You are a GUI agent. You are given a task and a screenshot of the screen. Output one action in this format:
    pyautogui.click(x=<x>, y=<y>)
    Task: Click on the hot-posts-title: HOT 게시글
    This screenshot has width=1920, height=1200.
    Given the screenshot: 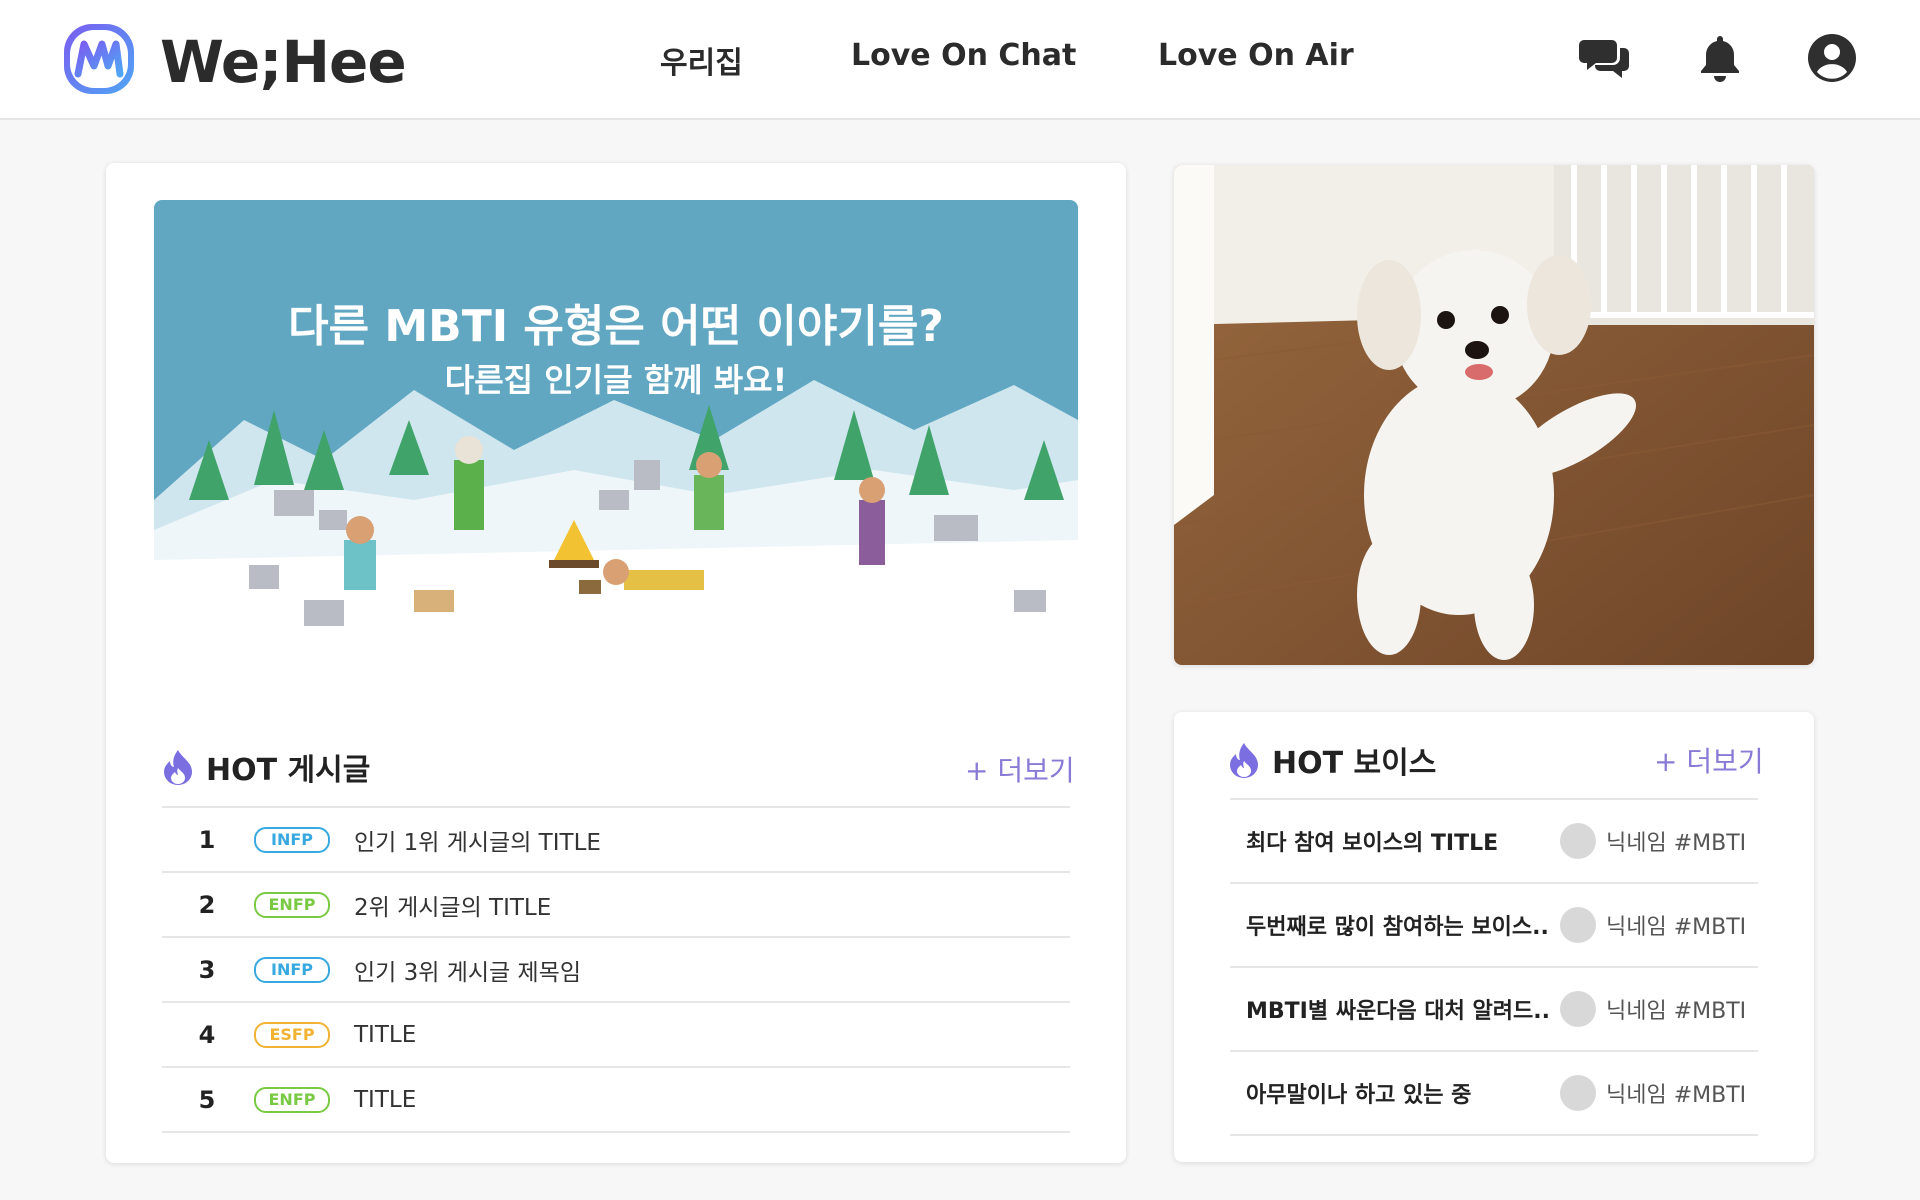 What is the action you would take?
    pyautogui.click(x=288, y=770)
    